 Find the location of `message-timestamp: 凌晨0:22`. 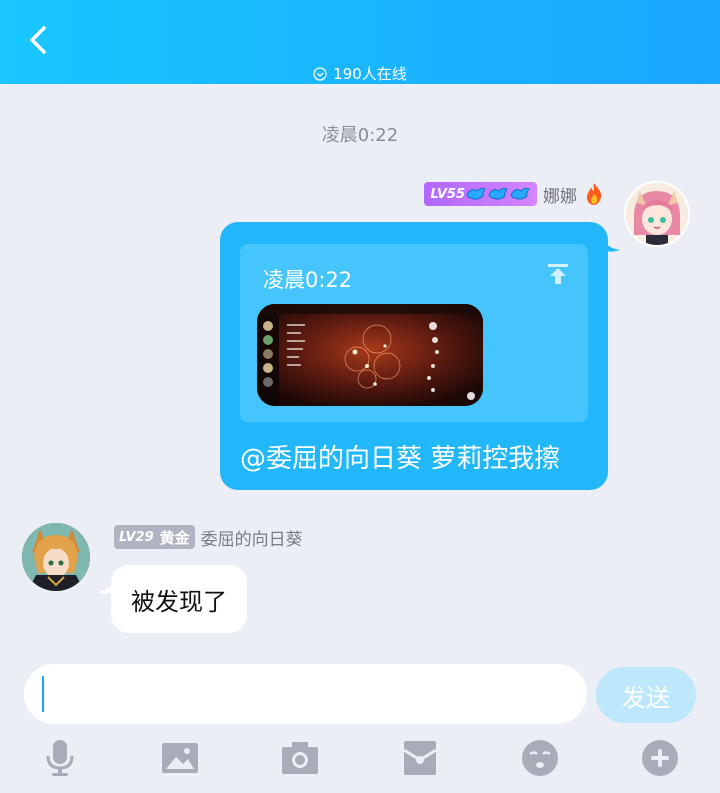

message-timestamp: 凌晨0:22 is located at coordinates (360, 135).